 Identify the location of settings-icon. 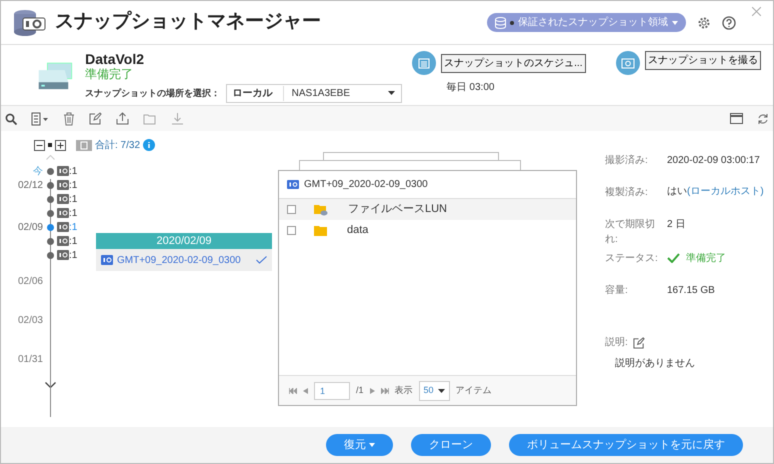
(704, 23).